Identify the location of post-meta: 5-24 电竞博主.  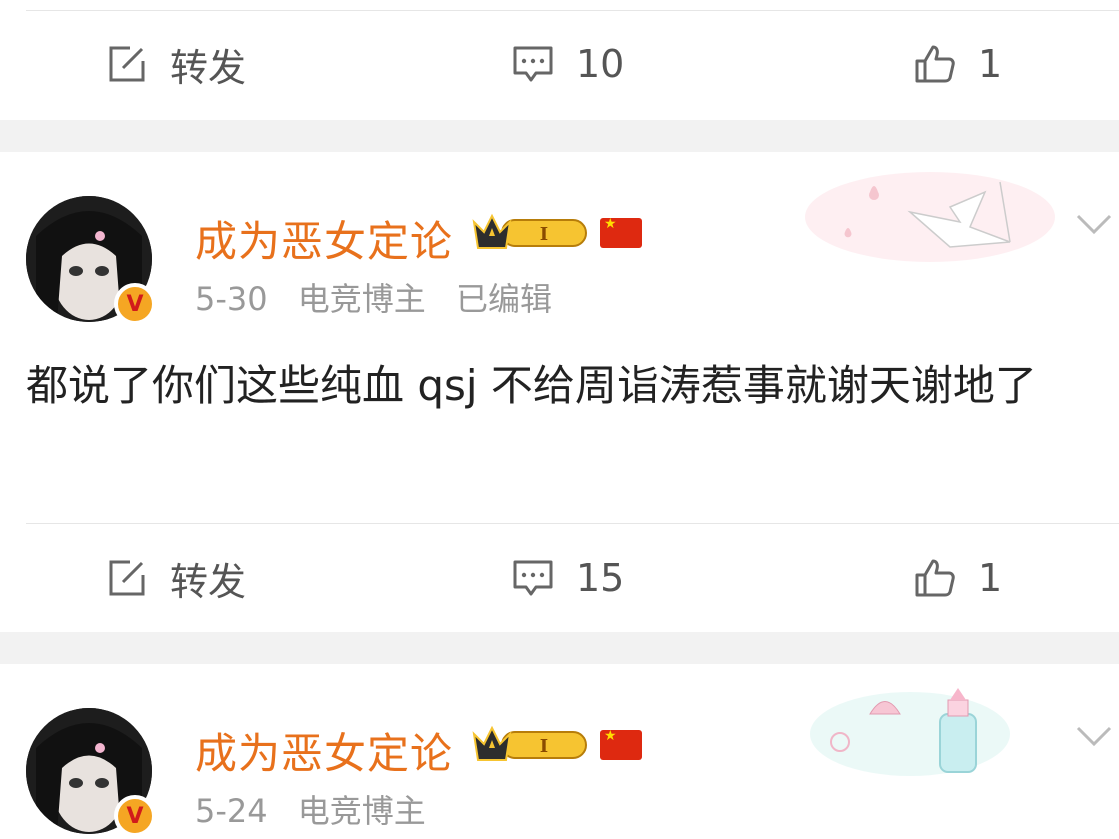
(320, 809).